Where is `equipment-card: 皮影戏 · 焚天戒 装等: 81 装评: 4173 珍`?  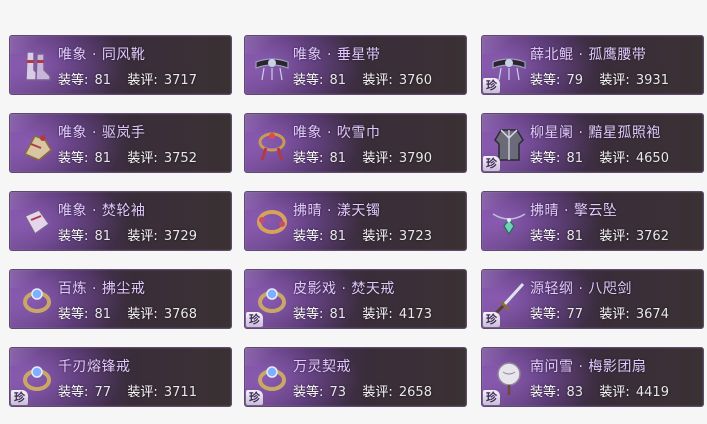 equipment-card: 皮影戏 · 焚天戒 装等: 81 装评: 4173 珍 is located at coordinates (355, 299).